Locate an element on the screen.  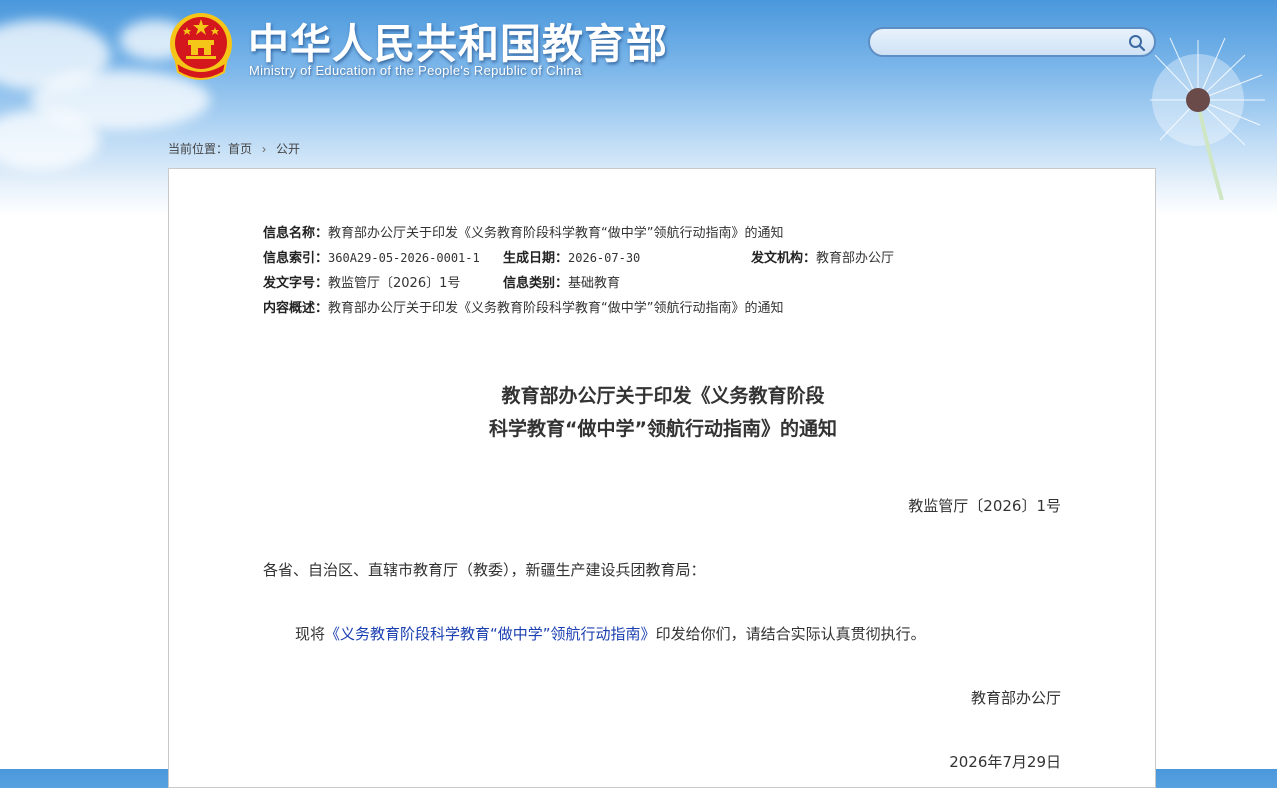
body-suffix: 印发给你们，请结合实际认真贯彻执行。 is located at coordinates (790, 634).